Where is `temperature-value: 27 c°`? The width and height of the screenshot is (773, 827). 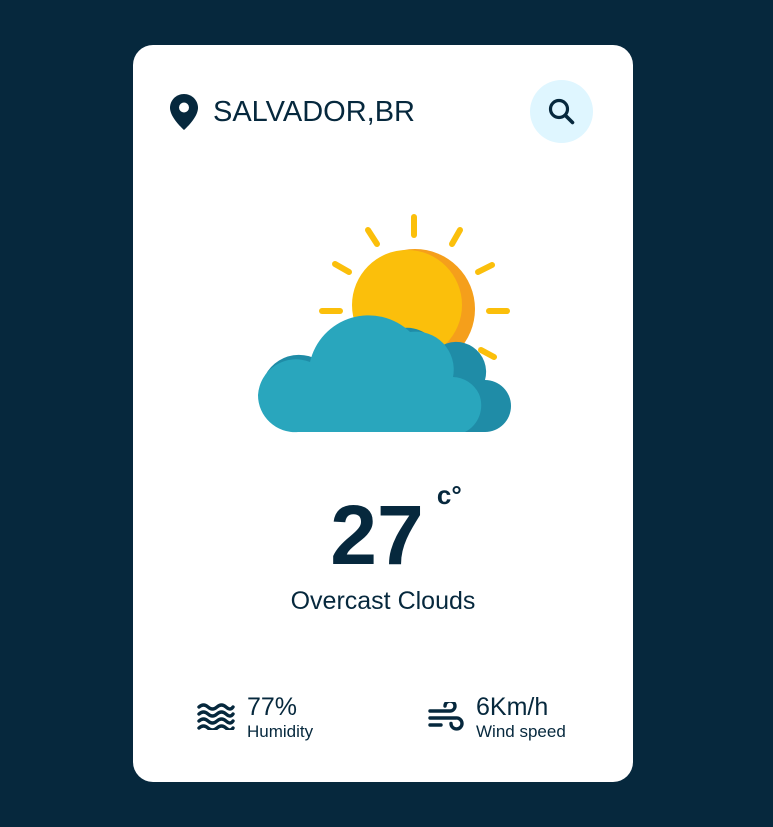 temperature-value: 27 c° is located at coordinates (395, 531).